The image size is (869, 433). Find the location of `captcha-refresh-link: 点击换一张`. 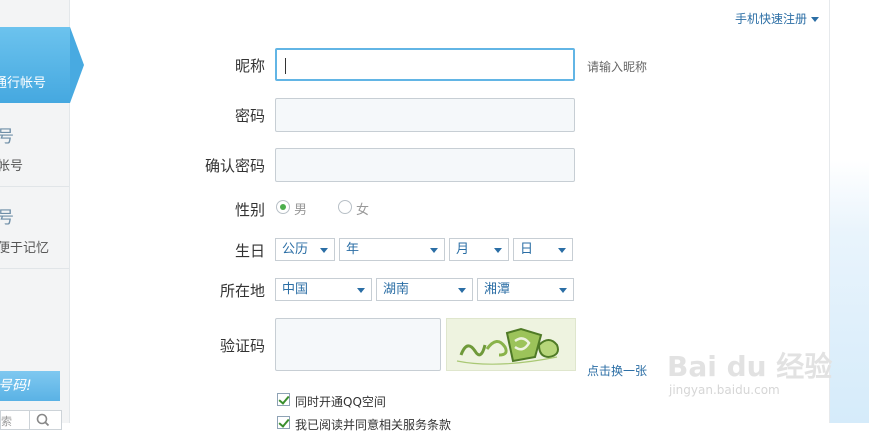

captcha-refresh-link: 点击换一张 is located at coordinates (617, 370).